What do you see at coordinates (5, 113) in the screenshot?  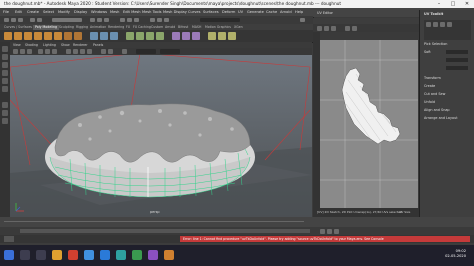 I see `layout-four-icon` at bounding box center [5, 113].